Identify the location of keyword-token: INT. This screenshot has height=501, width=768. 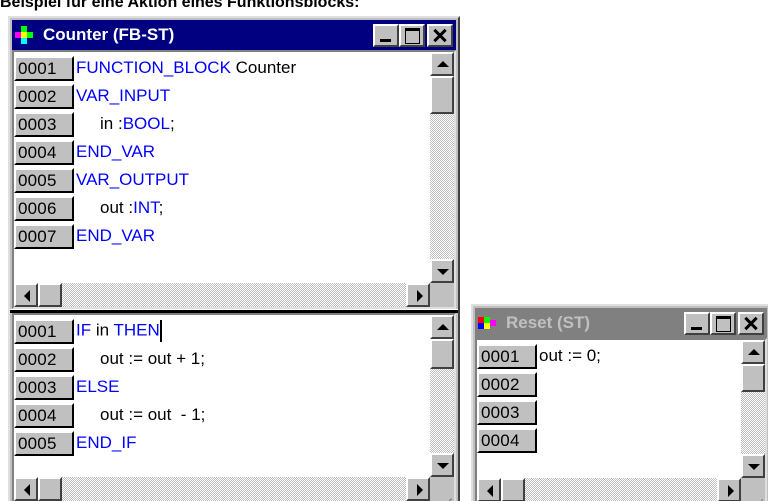
(146, 207).